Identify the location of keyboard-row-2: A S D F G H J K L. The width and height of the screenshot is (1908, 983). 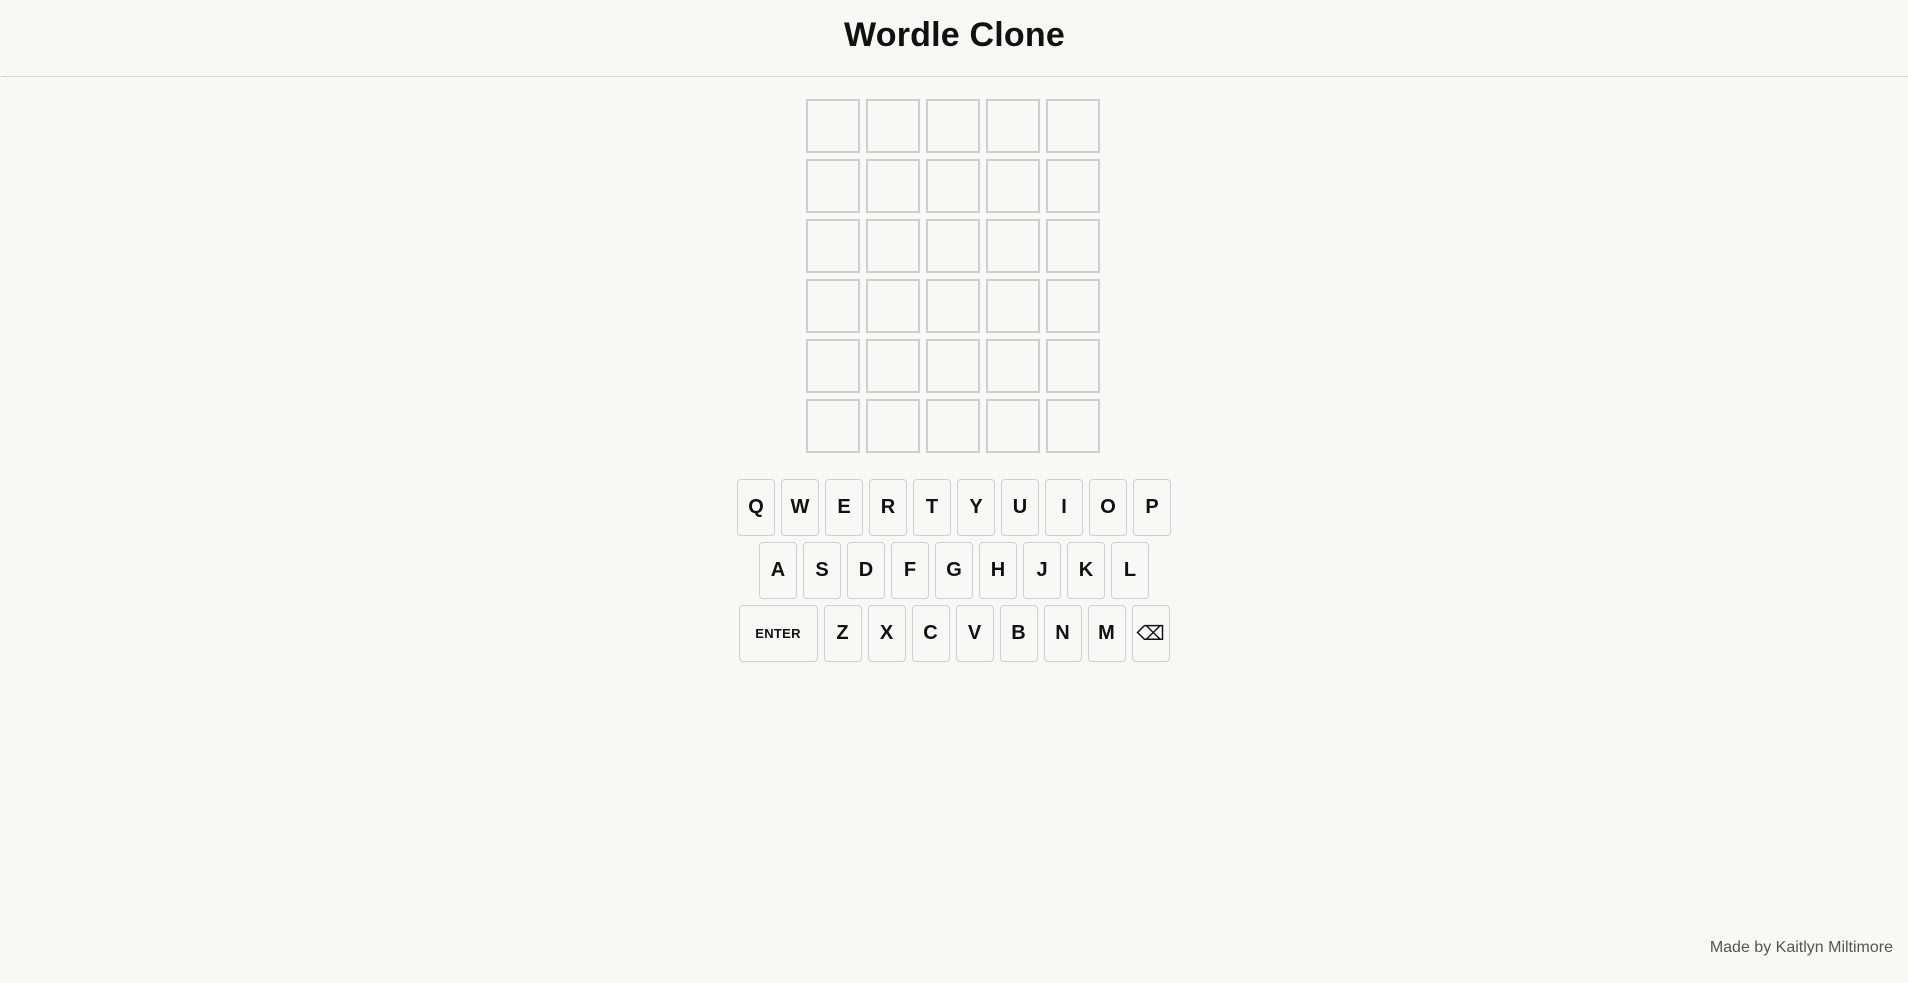
(954, 570).